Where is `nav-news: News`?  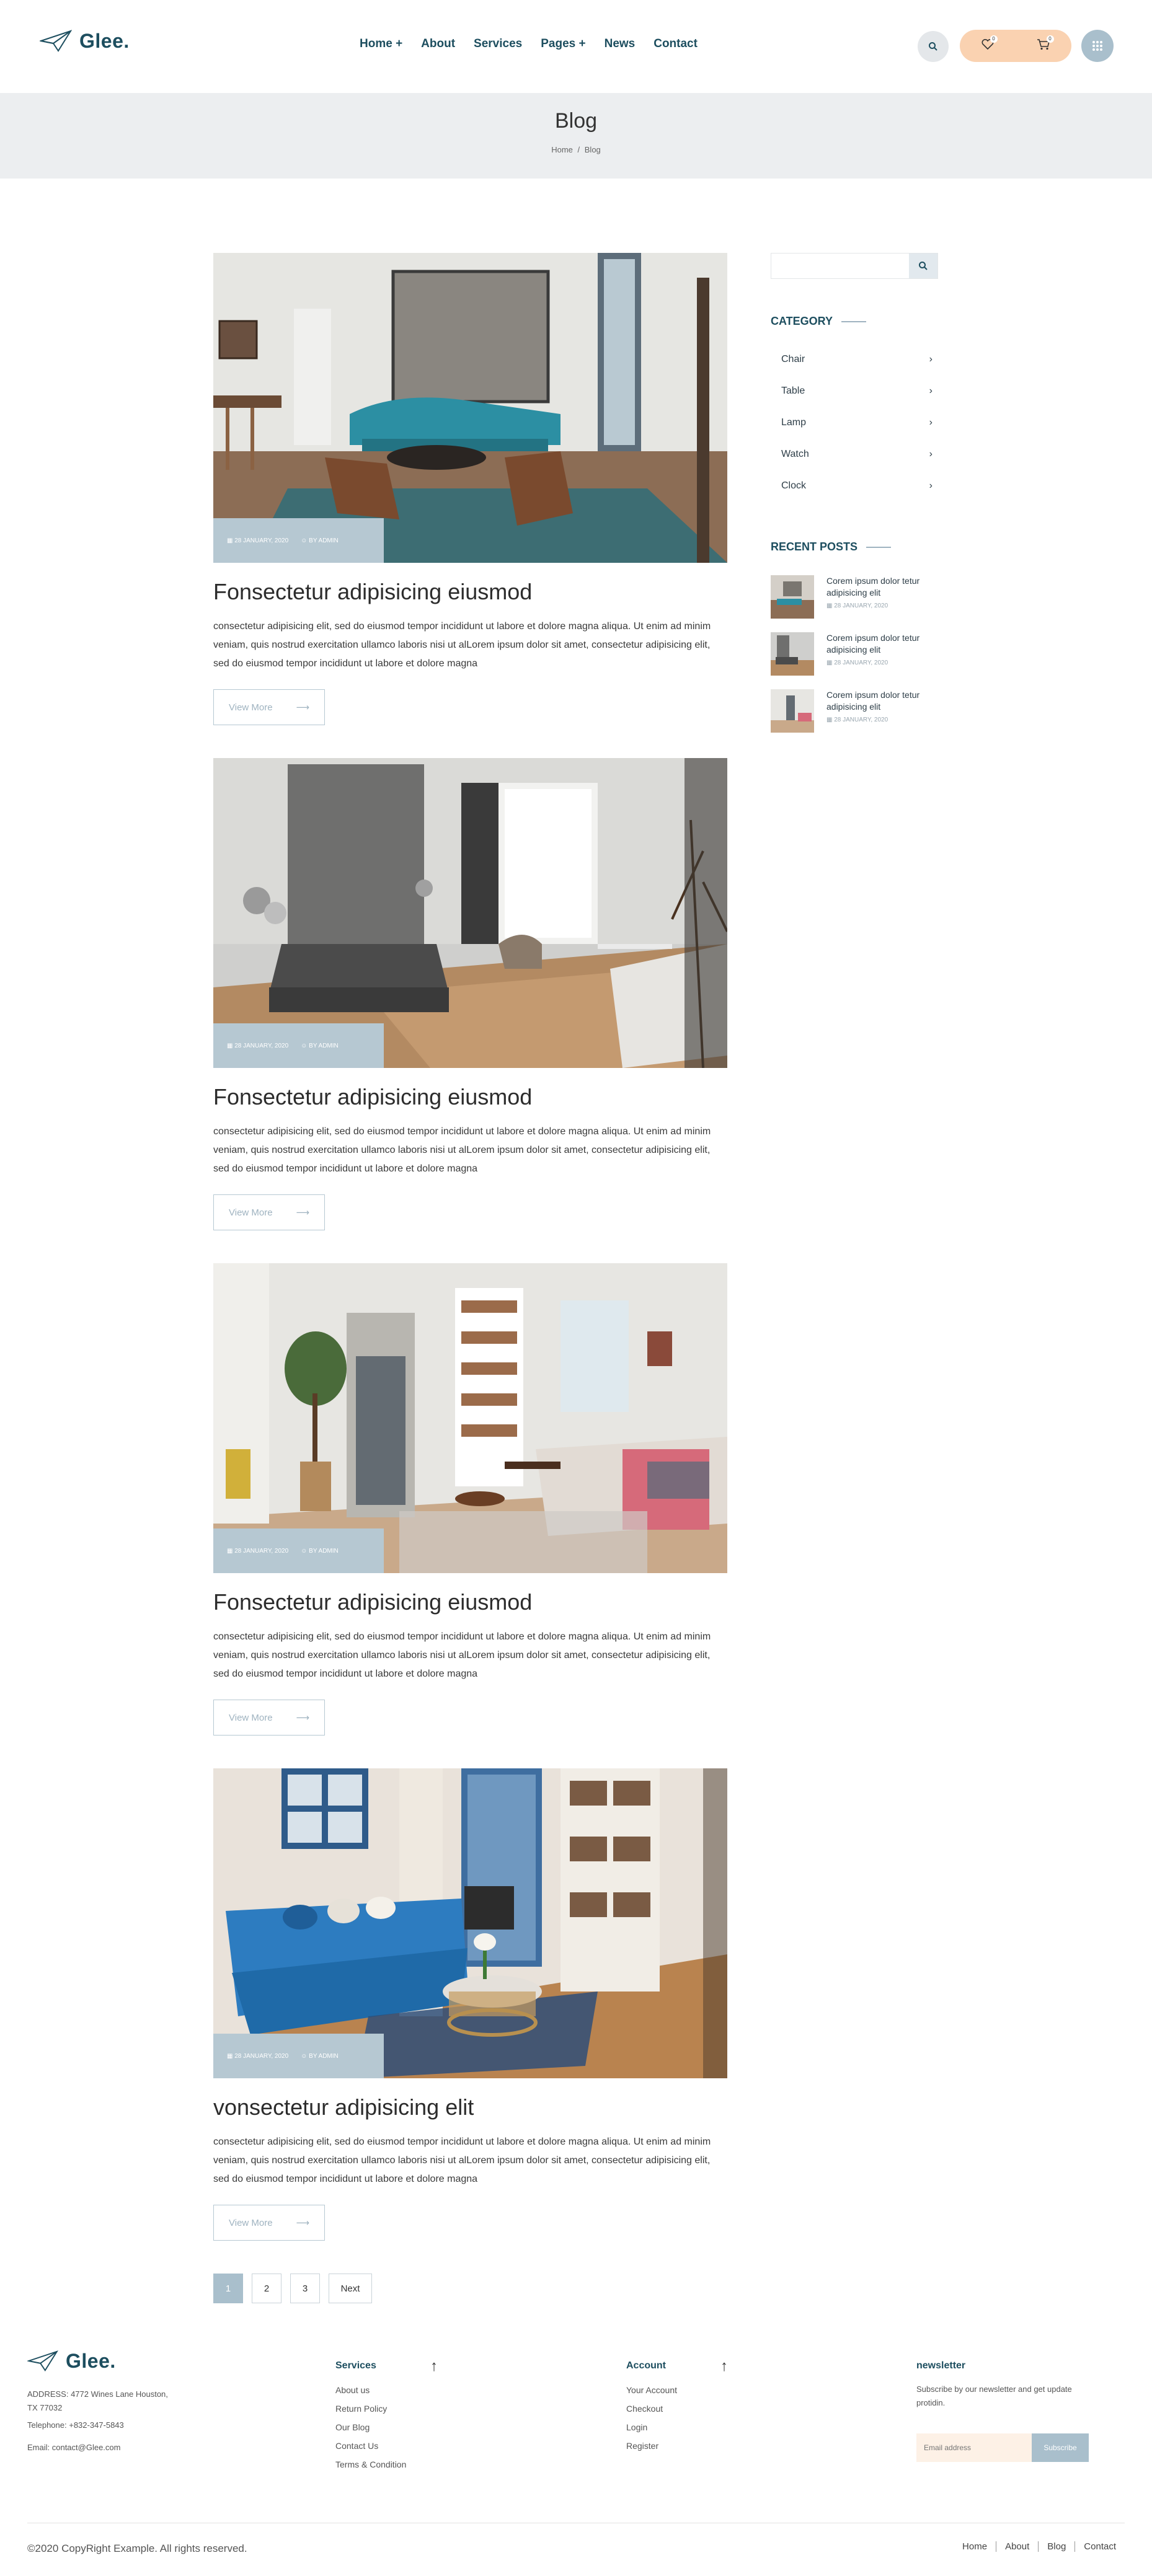
nav-news: News is located at coordinates (620, 44).